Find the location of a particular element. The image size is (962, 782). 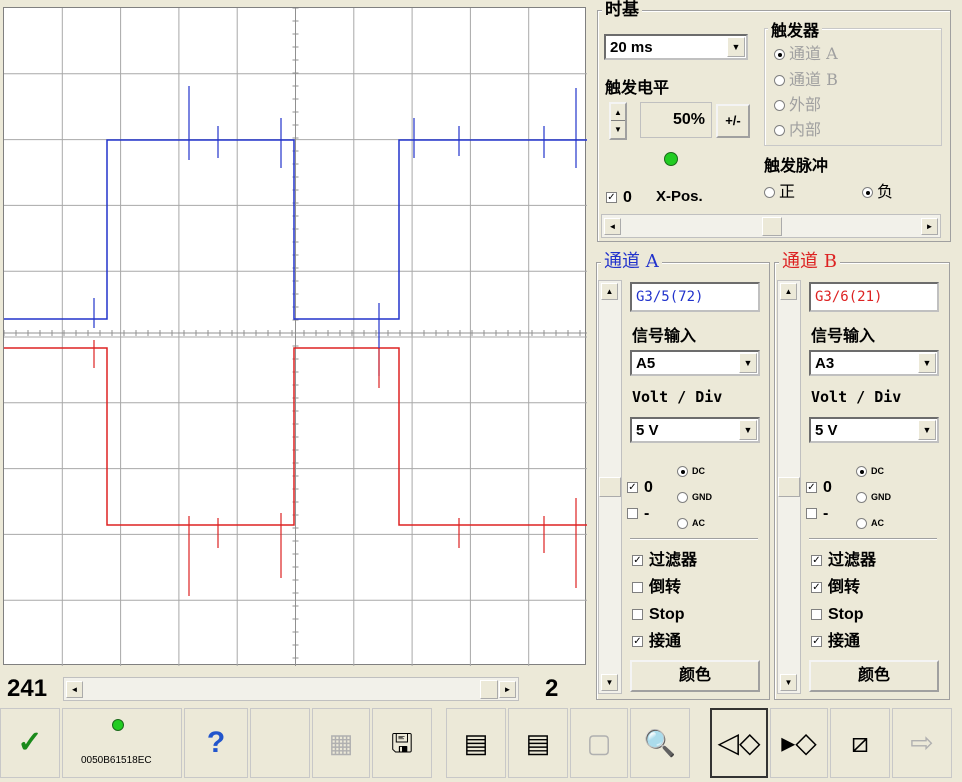

channel-b-volt-dropdown: 5 V ▼ is located at coordinates (874, 430).